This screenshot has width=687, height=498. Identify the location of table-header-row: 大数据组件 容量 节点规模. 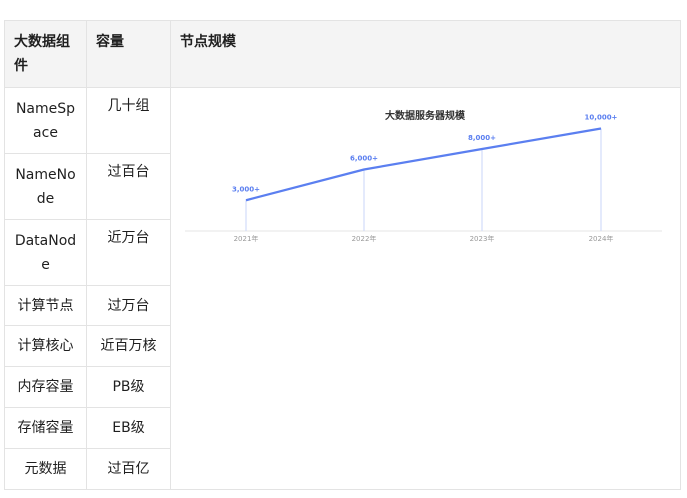
(342, 54).